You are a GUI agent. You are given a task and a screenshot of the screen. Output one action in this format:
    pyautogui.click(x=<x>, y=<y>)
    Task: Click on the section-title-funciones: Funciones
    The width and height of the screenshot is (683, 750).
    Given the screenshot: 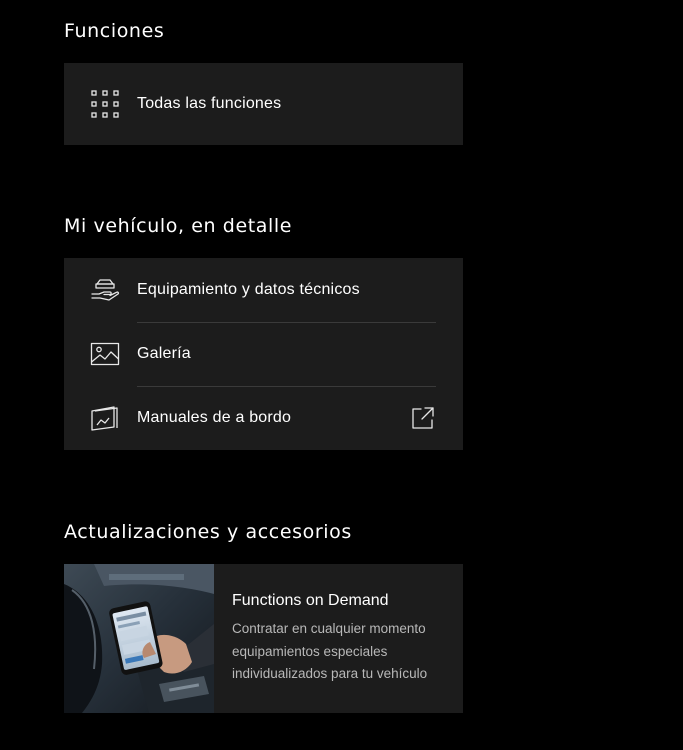 What is the action you would take?
    pyautogui.click(x=114, y=31)
    